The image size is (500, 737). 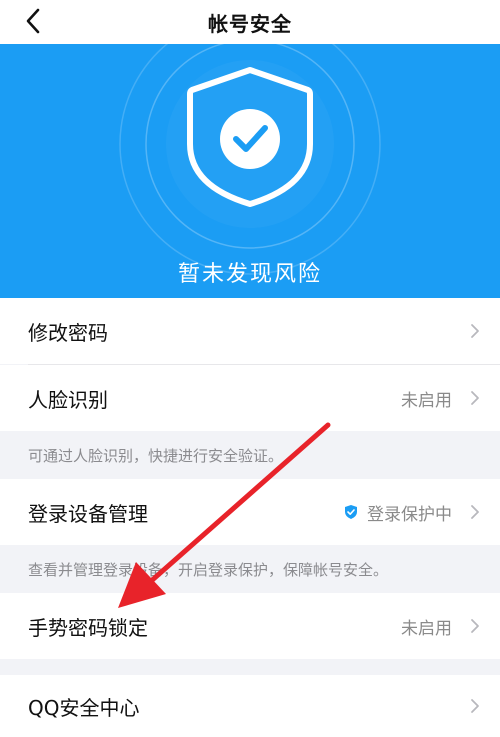 What do you see at coordinates (88, 513) in the screenshot?
I see `device-management-label: 登录设备管理` at bounding box center [88, 513].